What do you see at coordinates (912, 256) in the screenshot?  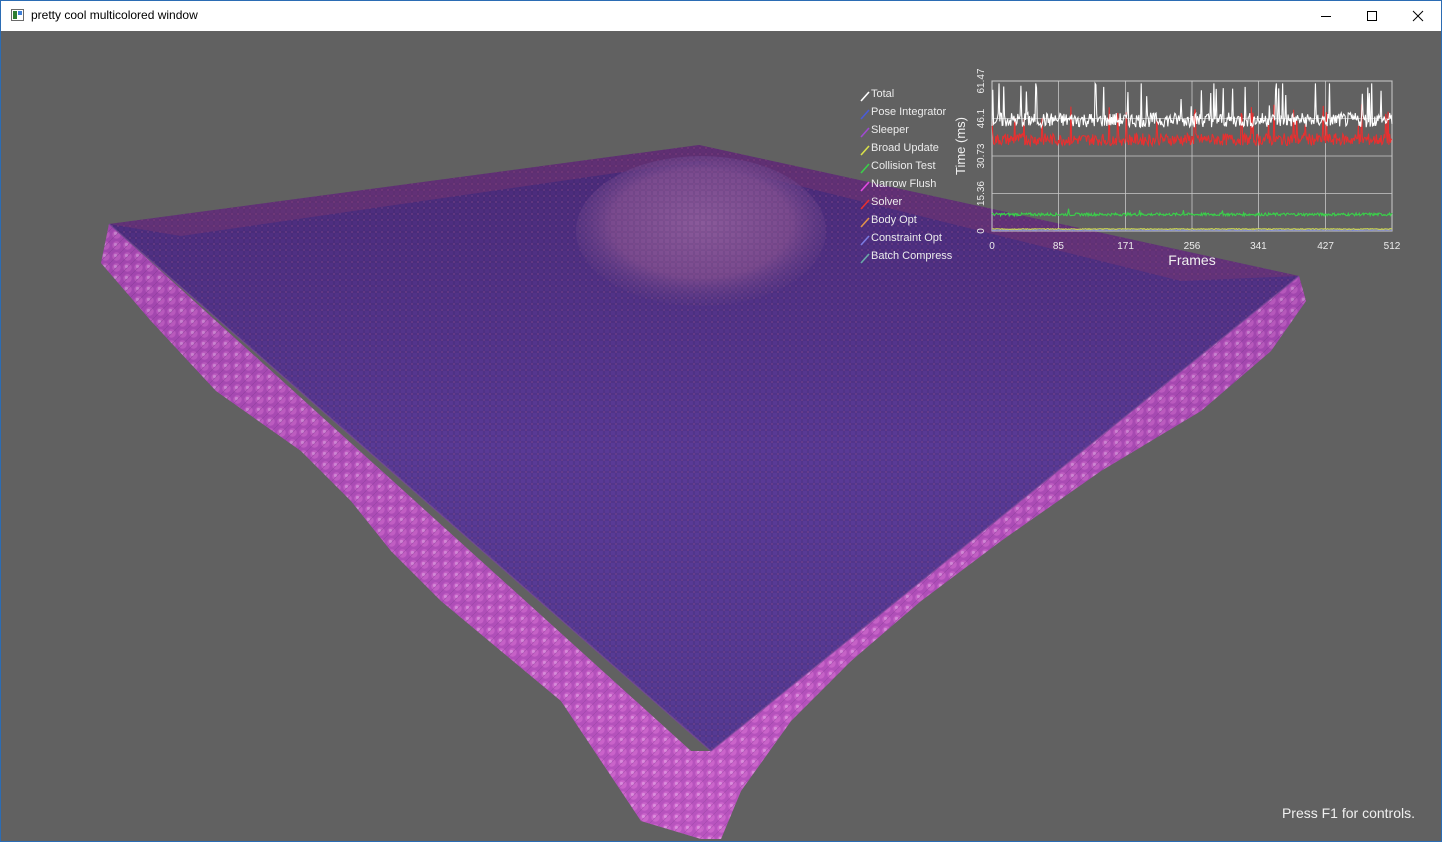 I see `legend-label: Batch Compress` at bounding box center [912, 256].